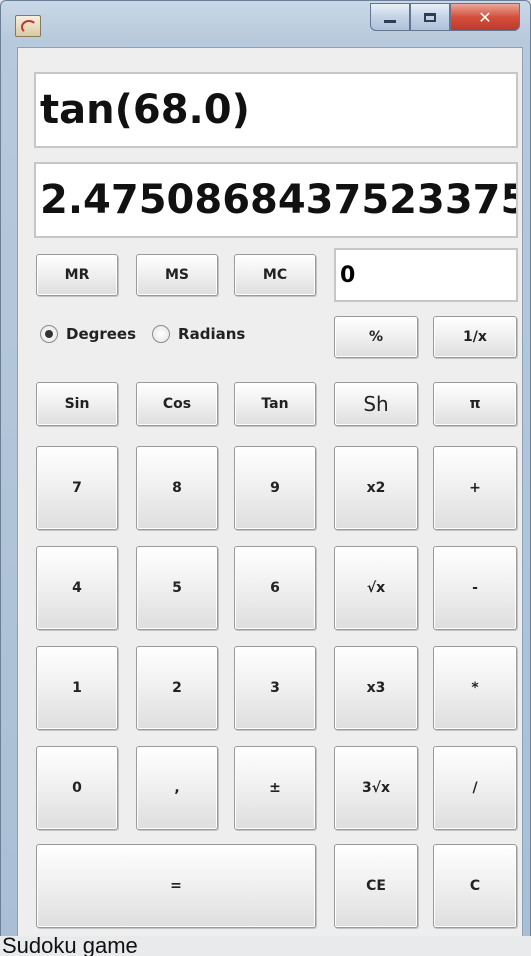 The image size is (531, 956). Describe the element at coordinates (177, 404) in the screenshot. I see `cos-button: Cos` at that location.